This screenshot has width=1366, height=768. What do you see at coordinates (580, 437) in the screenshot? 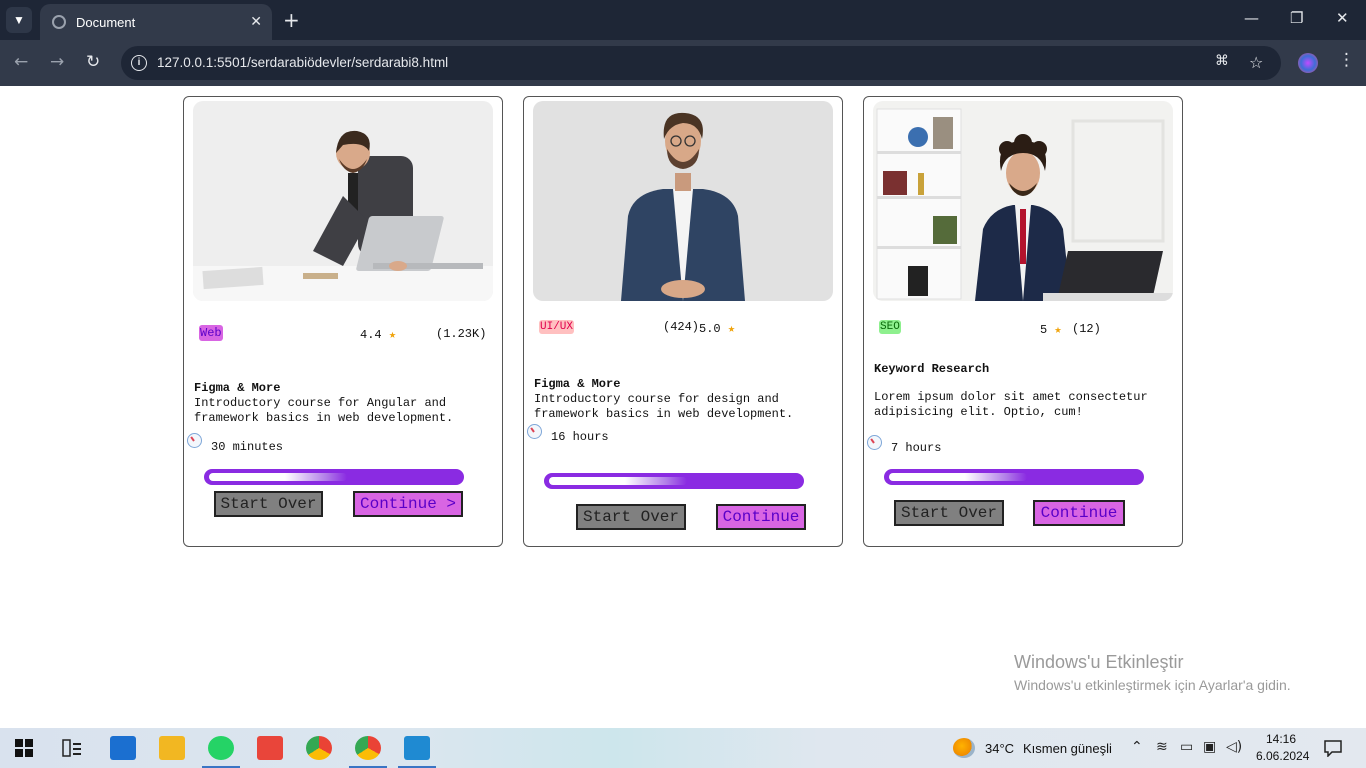
I see `course-duration: 16 hours` at bounding box center [580, 437].